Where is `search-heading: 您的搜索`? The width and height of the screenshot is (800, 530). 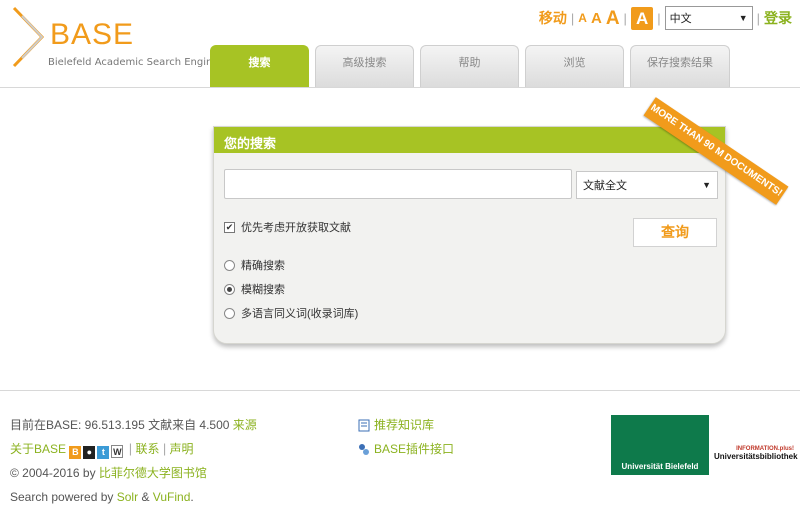
search-heading: 您的搜索 is located at coordinates (469, 140).